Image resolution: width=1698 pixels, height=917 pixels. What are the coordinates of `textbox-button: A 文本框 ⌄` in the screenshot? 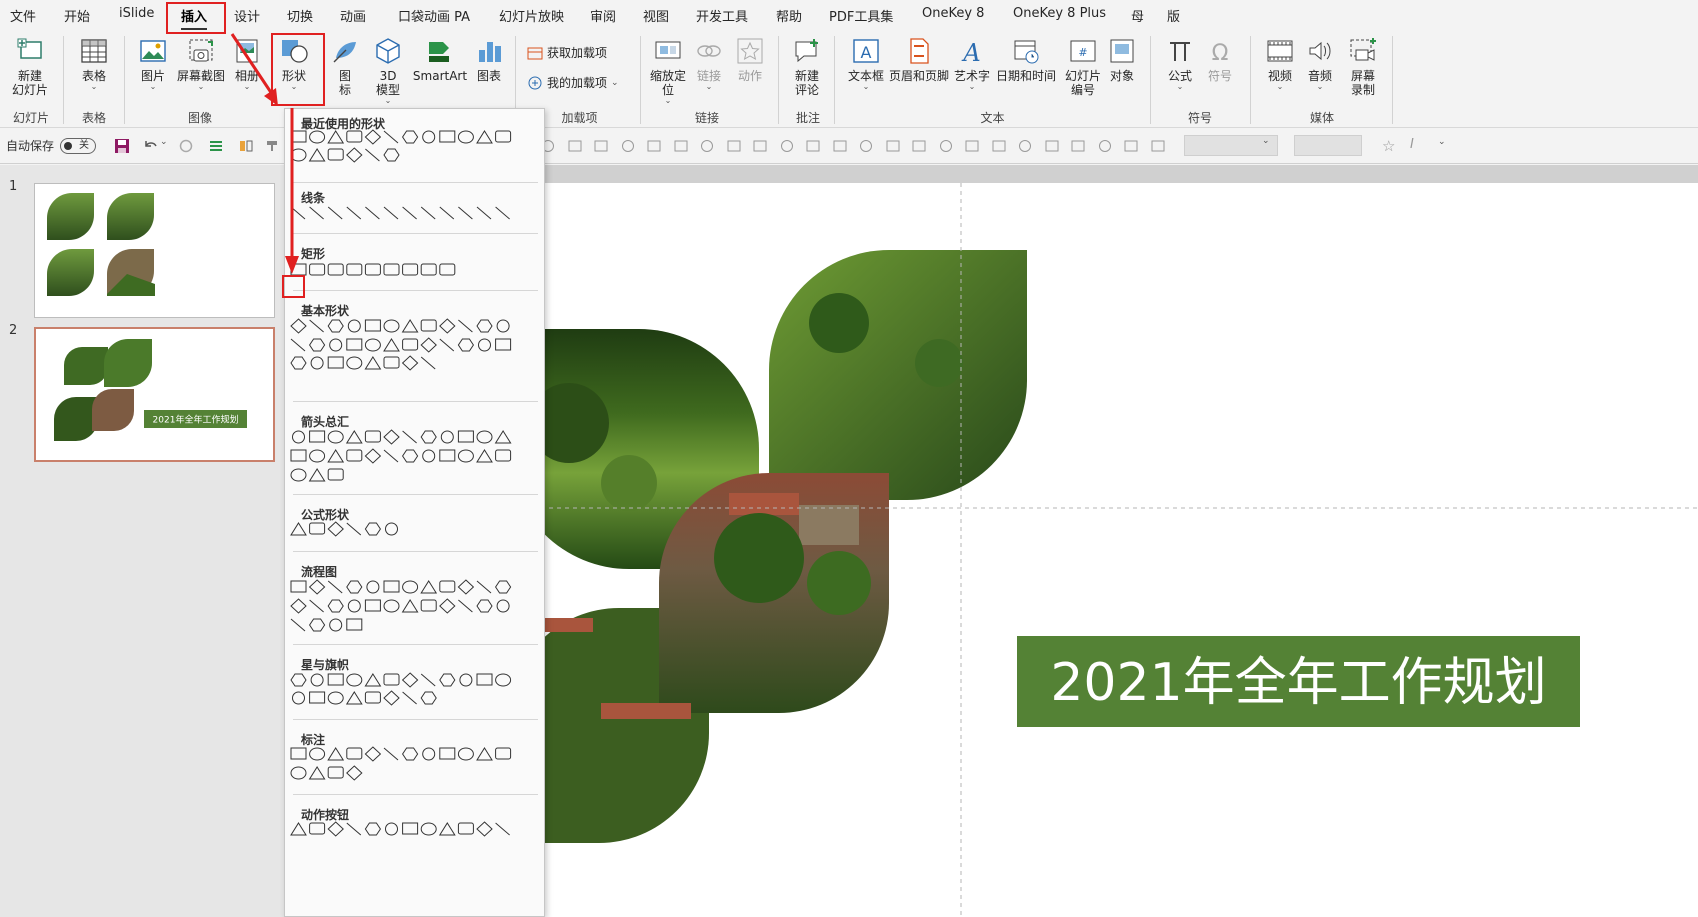 It's located at (866, 63).